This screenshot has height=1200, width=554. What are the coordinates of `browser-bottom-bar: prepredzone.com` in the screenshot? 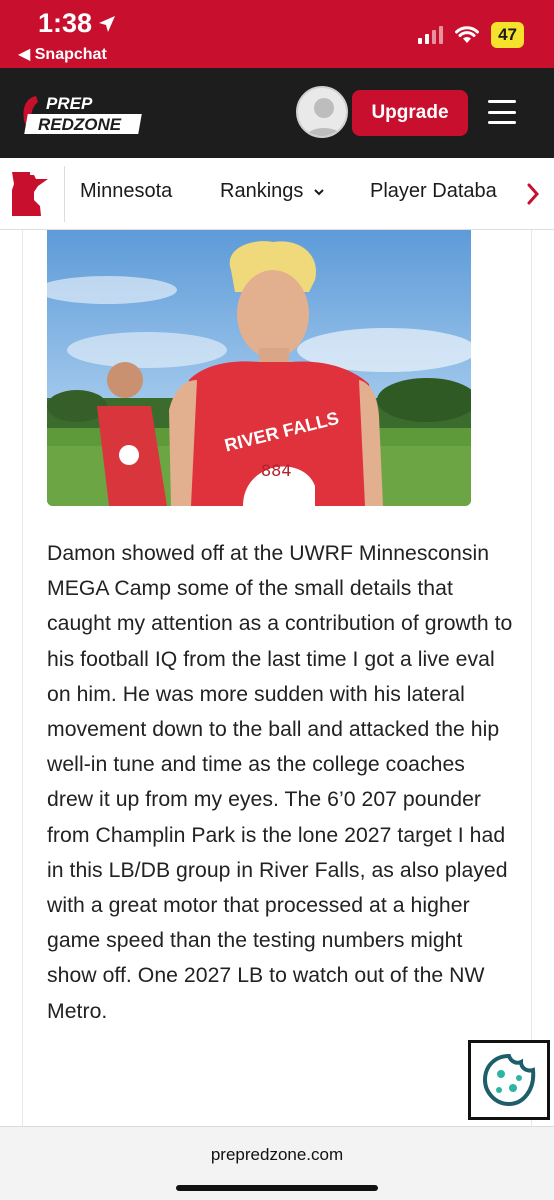 It's located at (277, 1163).